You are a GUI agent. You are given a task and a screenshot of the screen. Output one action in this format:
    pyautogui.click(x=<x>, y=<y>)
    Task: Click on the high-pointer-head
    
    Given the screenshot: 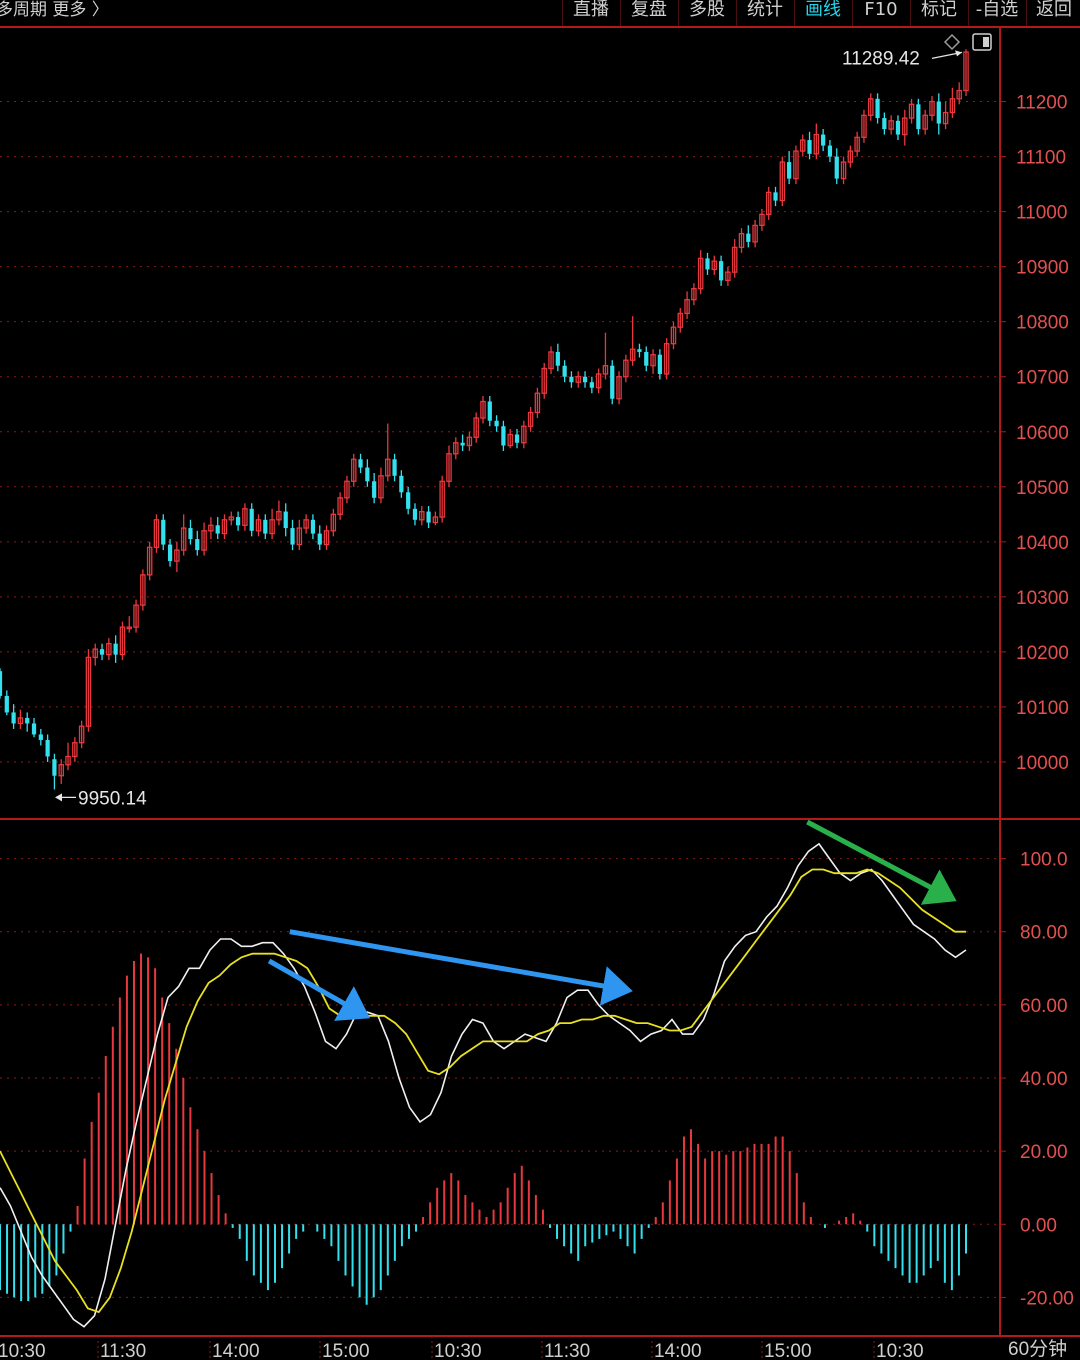 What is the action you would take?
    pyautogui.click(x=958, y=53)
    